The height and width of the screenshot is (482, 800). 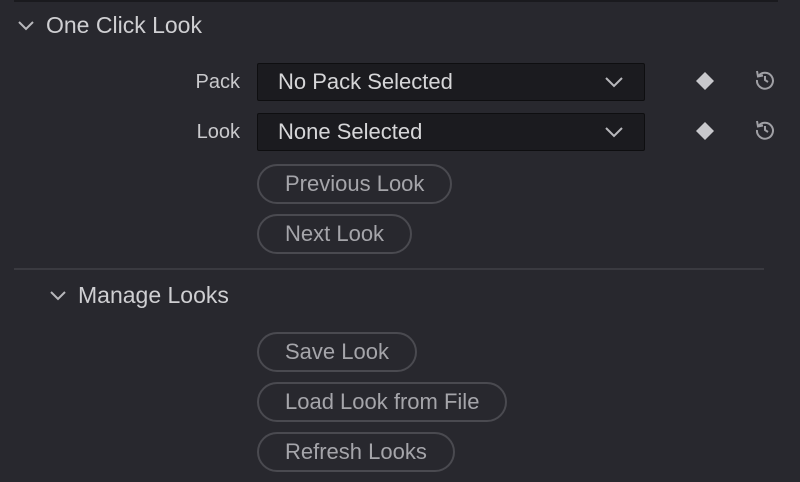 What do you see at coordinates (335, 234) in the screenshot?
I see `next-look-button: Next Look` at bounding box center [335, 234].